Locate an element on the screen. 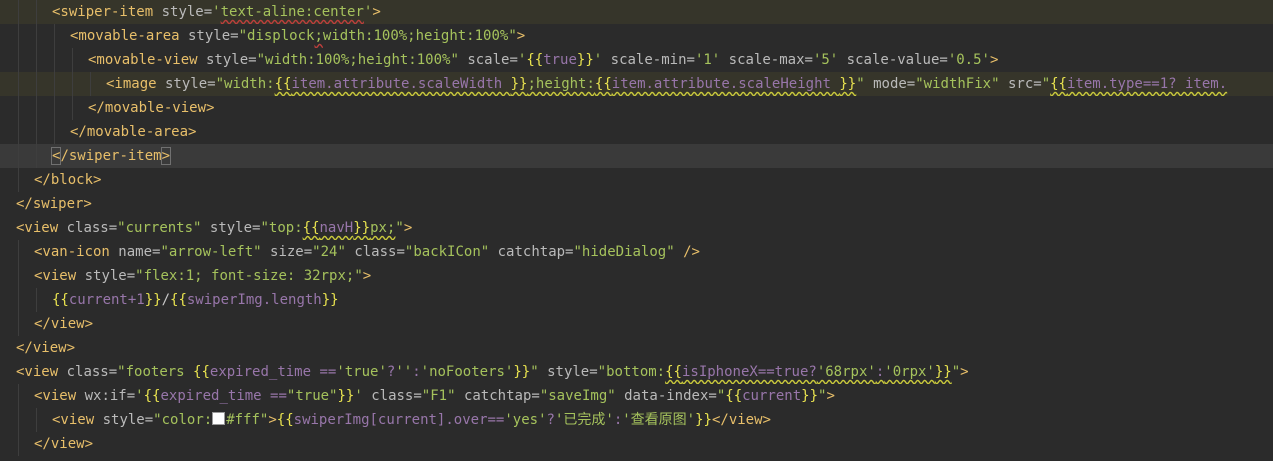  code-text: <swiper-item style='text-aline:center'> is located at coordinates (216, 12).